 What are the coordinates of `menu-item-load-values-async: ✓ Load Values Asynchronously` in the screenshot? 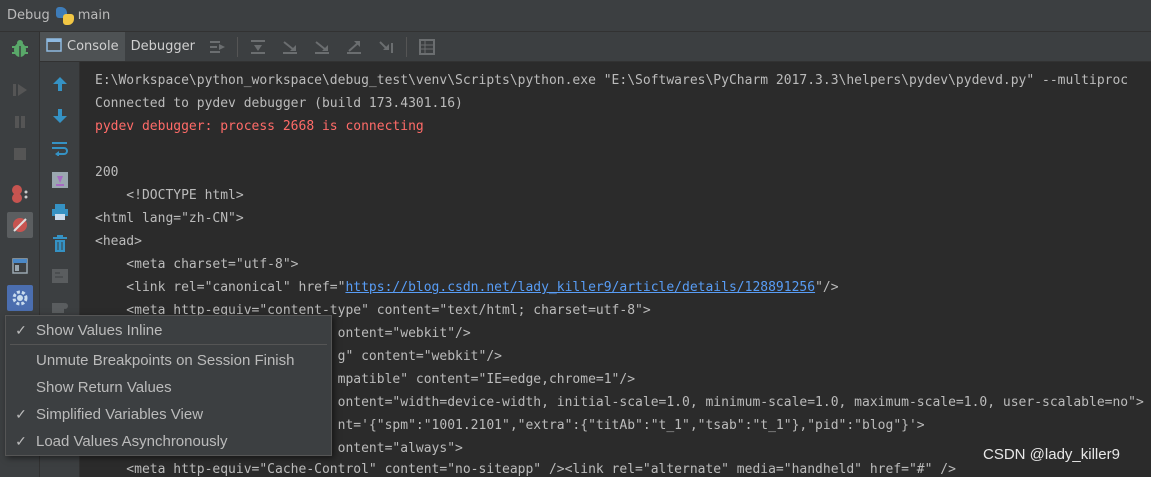 It's located at (168, 441).